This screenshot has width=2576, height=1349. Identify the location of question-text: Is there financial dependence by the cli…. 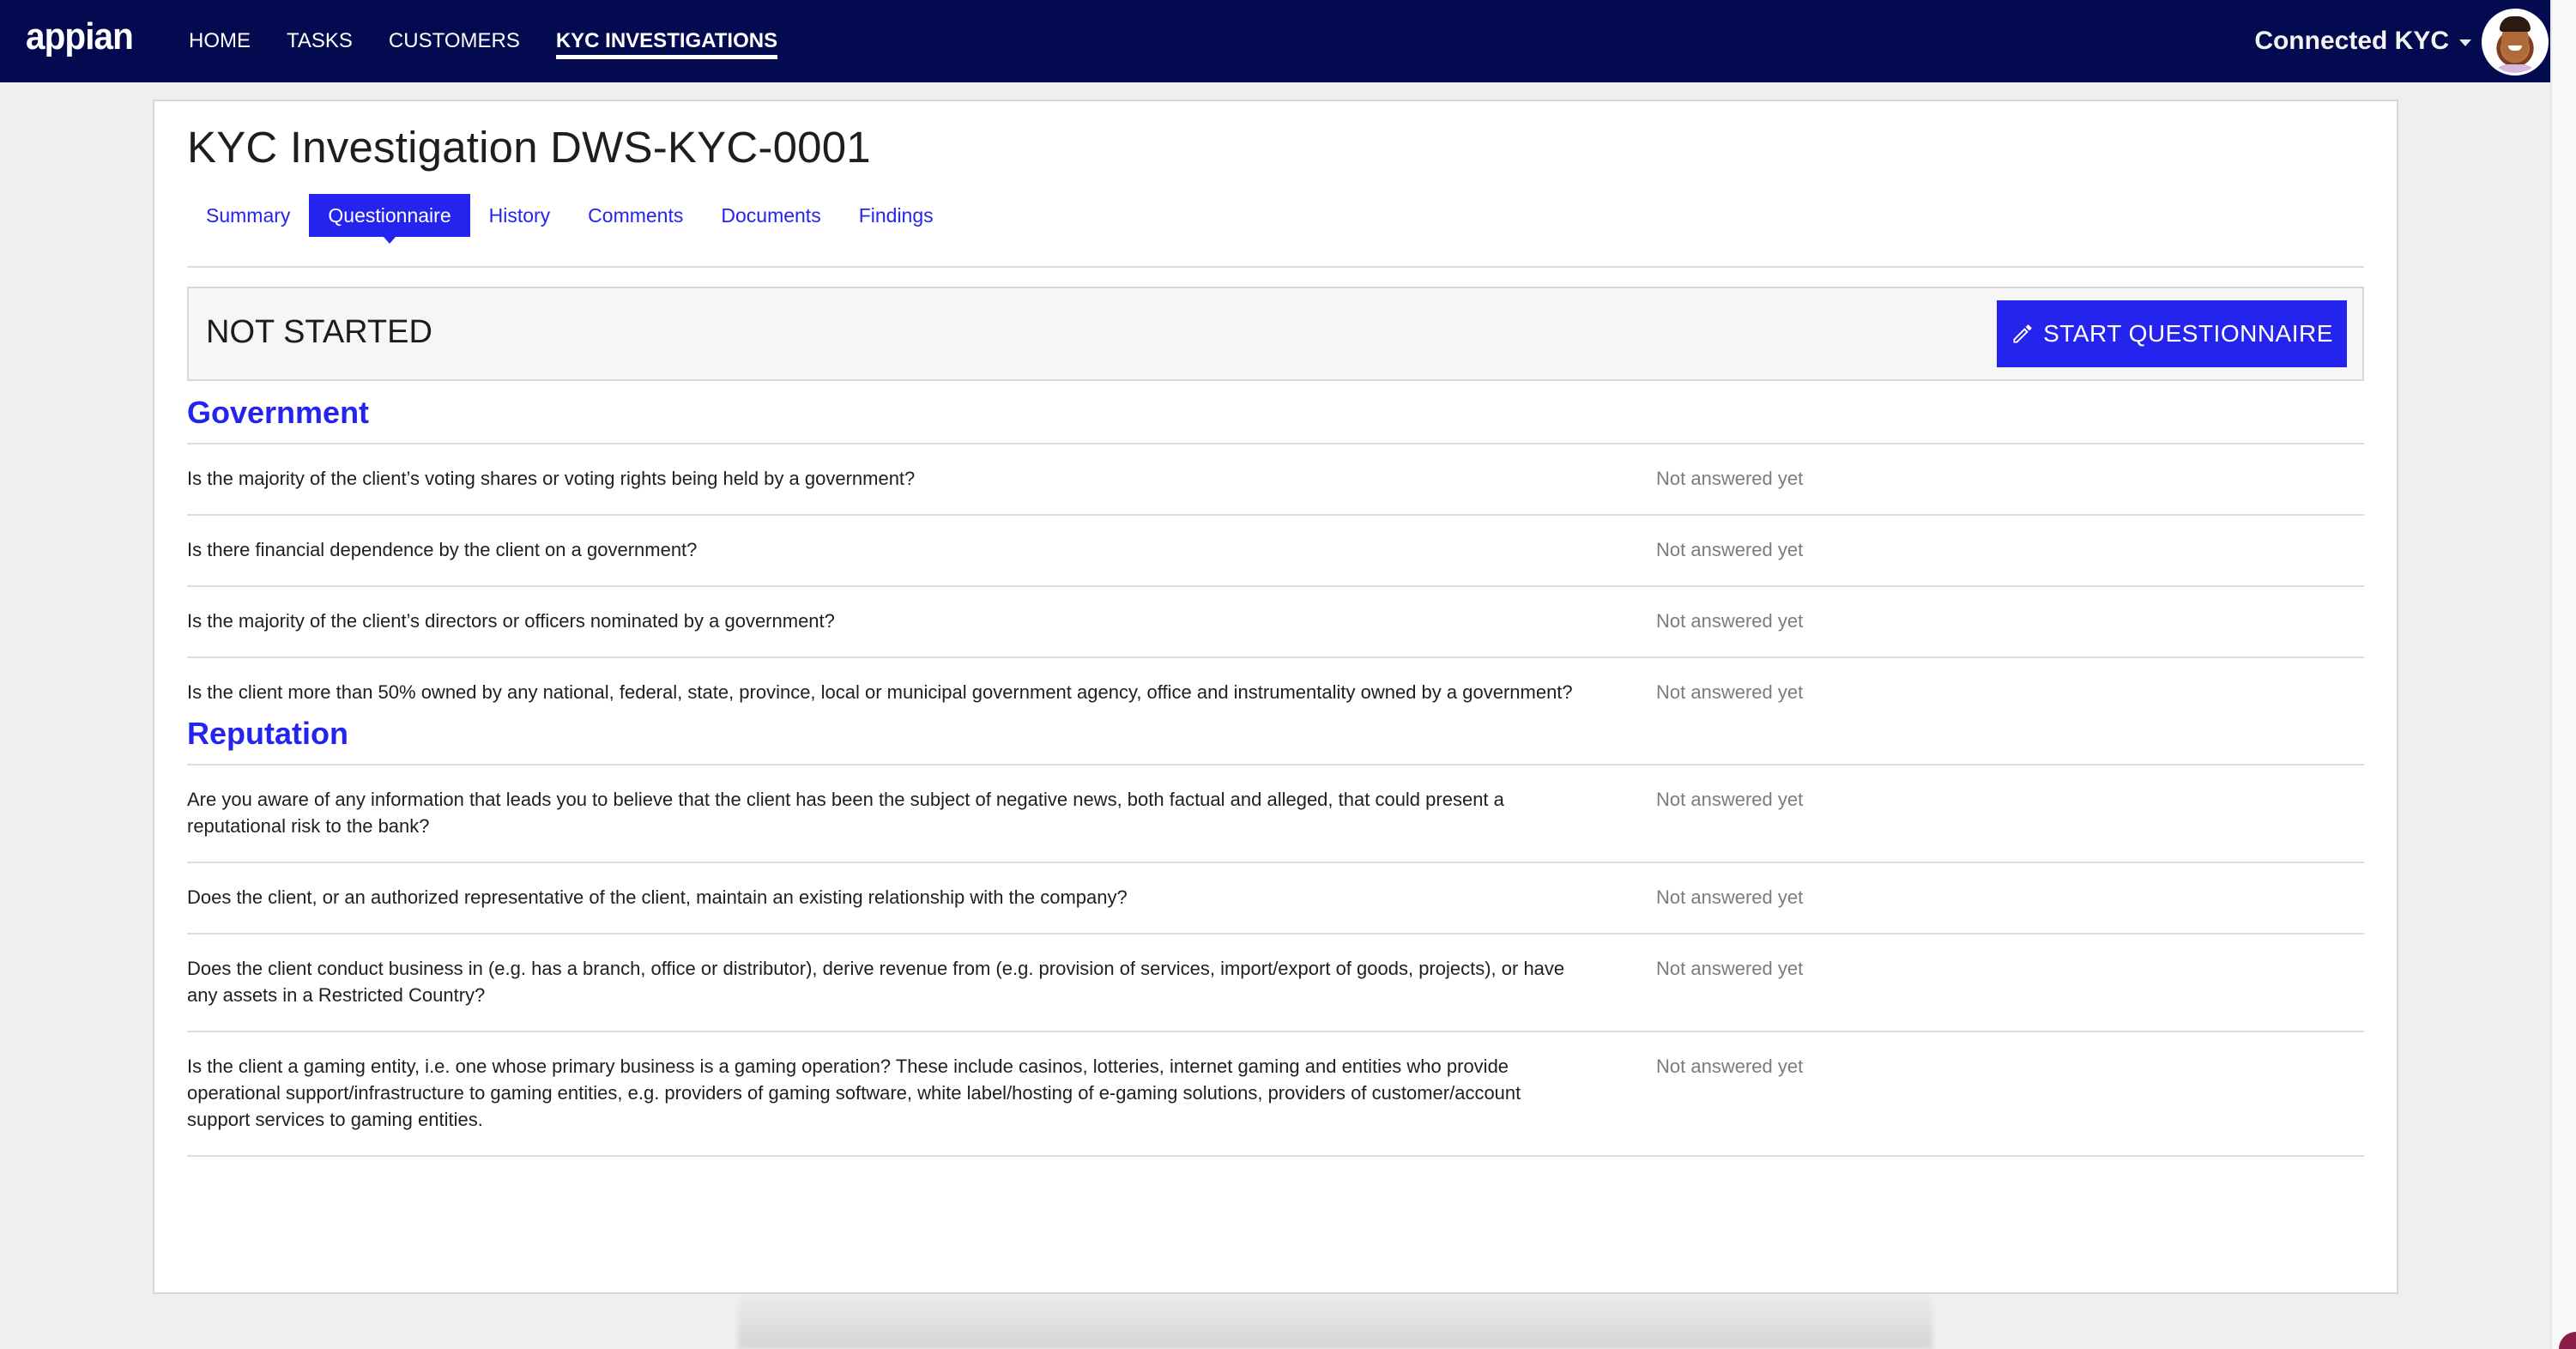
(443, 549).